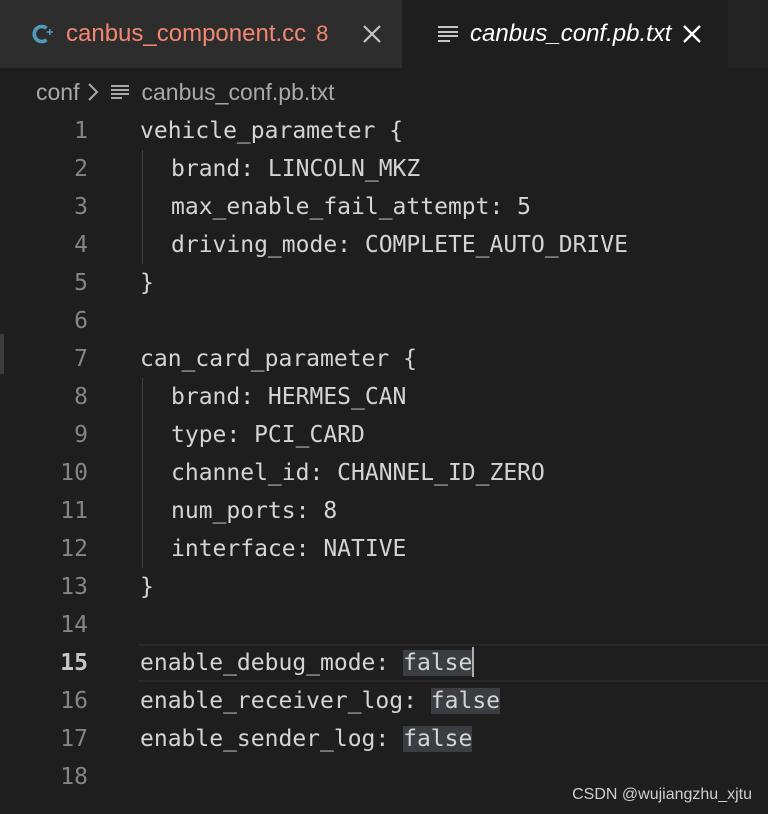 This screenshot has height=814, width=768. I want to click on text-cursor, so click(473, 661).